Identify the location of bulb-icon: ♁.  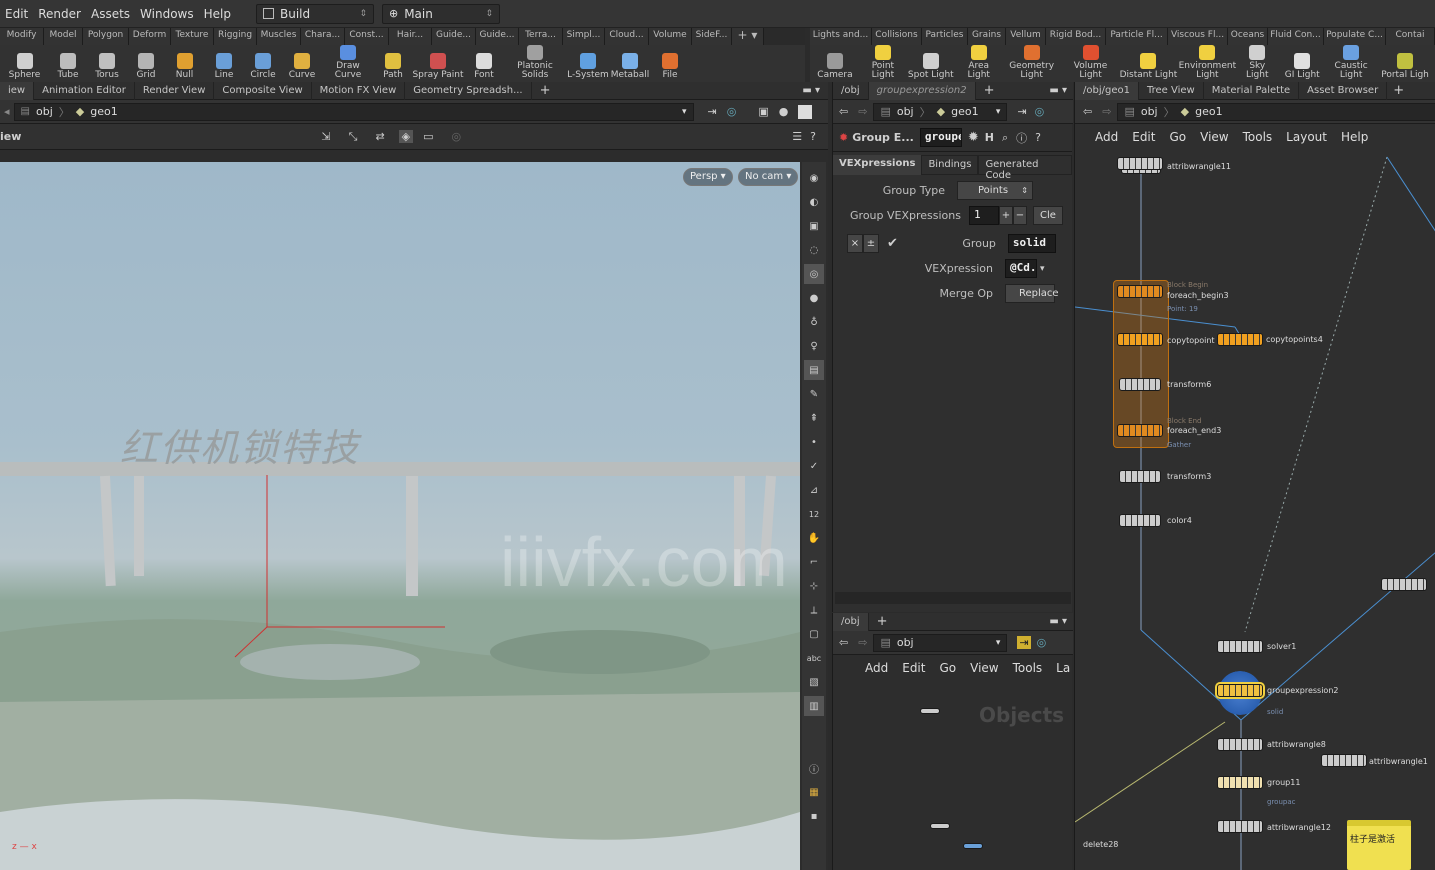
(814, 322).